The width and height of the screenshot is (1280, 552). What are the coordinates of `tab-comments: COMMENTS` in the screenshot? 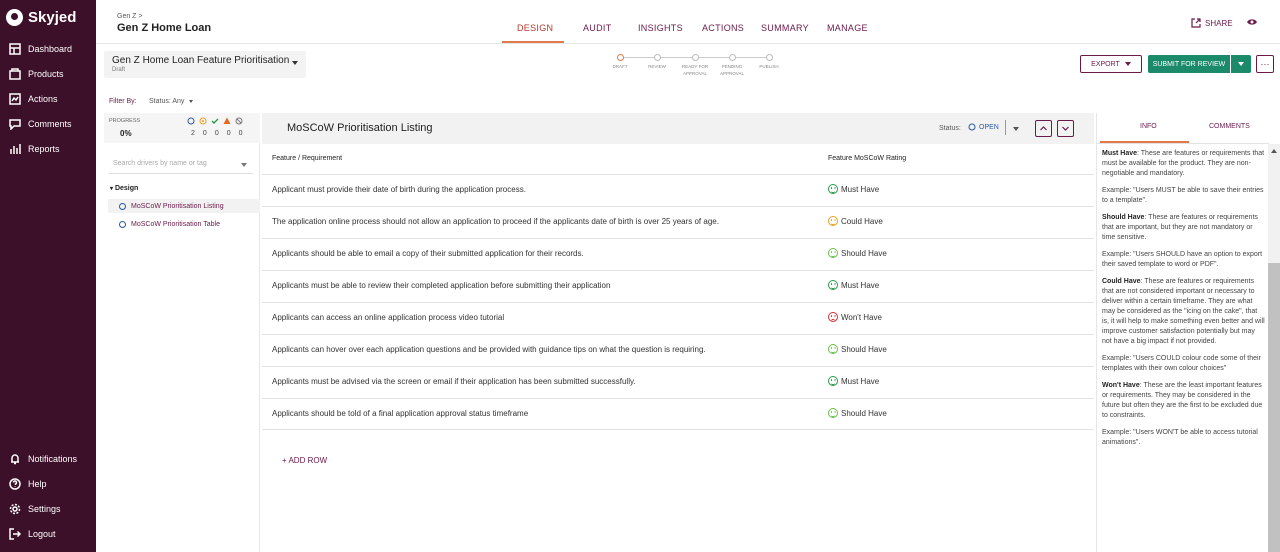 It's located at (1229, 126).